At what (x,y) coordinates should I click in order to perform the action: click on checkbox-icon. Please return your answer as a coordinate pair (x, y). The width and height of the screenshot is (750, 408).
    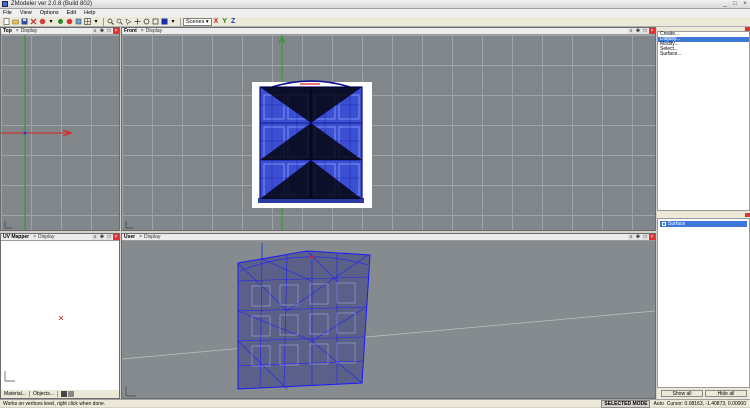
    Looking at the image, I should click on (664, 224).